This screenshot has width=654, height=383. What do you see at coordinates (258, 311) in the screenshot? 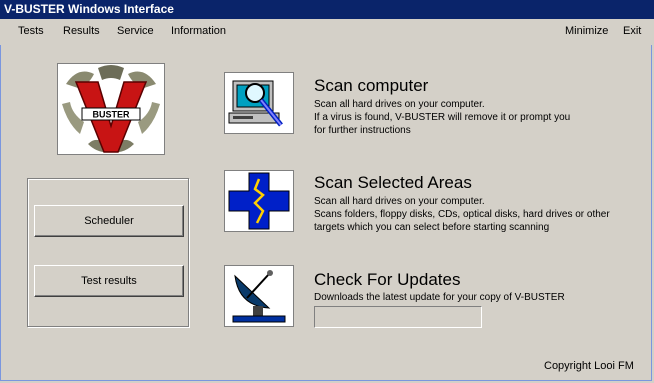
I see `dish-mount` at bounding box center [258, 311].